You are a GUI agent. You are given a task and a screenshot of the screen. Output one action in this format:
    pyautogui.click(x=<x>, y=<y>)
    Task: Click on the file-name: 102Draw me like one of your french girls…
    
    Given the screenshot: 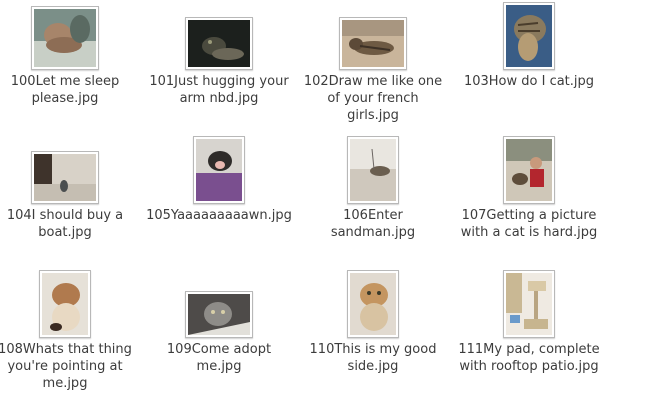 What is the action you would take?
    pyautogui.click(x=373, y=98)
    